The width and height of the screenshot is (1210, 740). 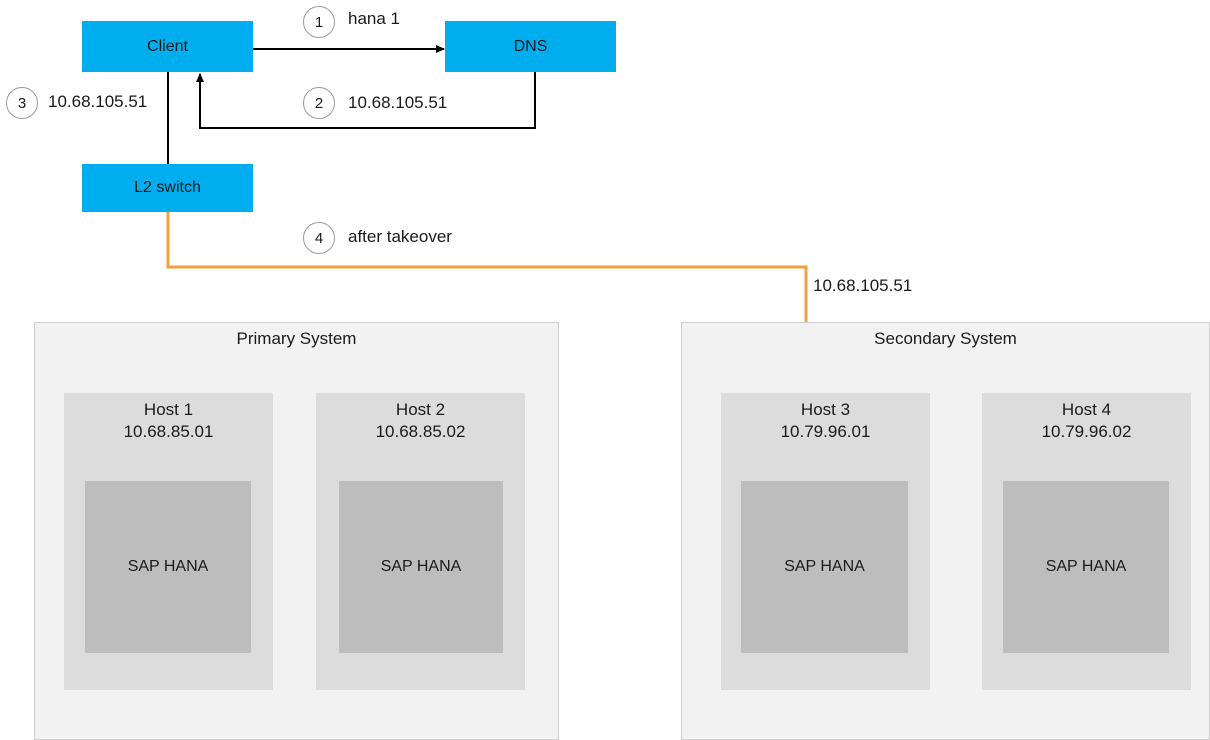 What do you see at coordinates (945, 338) in the screenshot?
I see `secondary-system-title: Secondary System` at bounding box center [945, 338].